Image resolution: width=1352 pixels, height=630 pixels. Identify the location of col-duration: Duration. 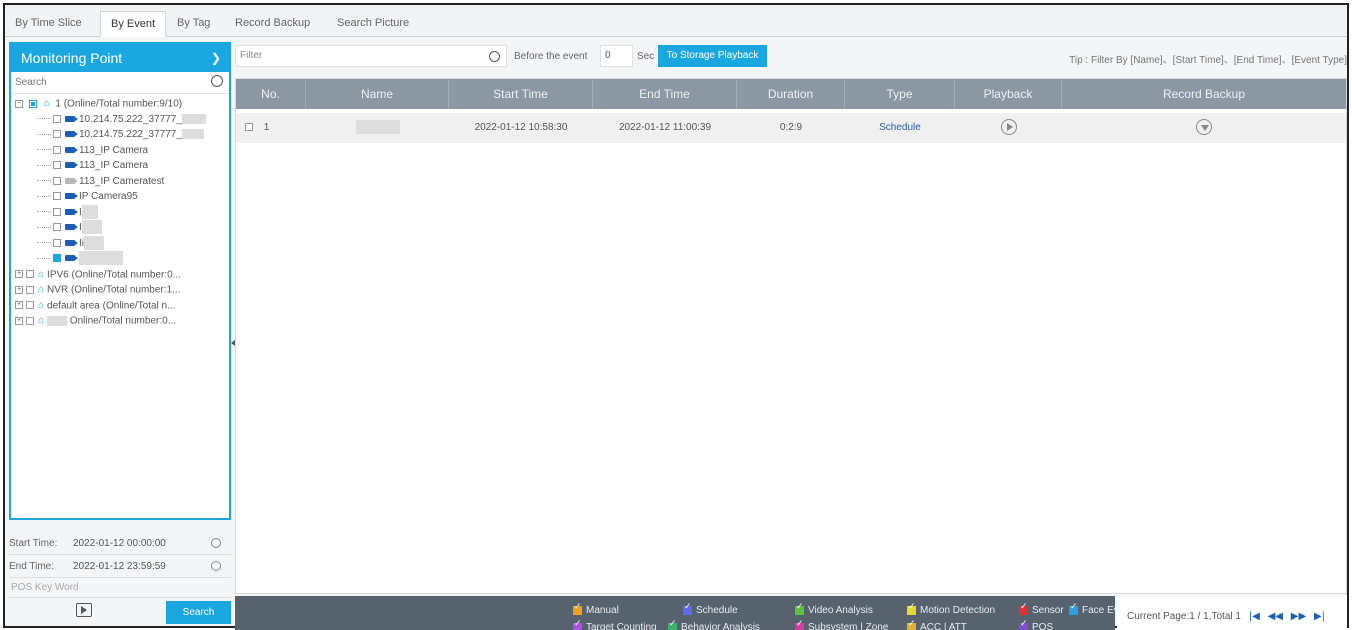
(791, 94).